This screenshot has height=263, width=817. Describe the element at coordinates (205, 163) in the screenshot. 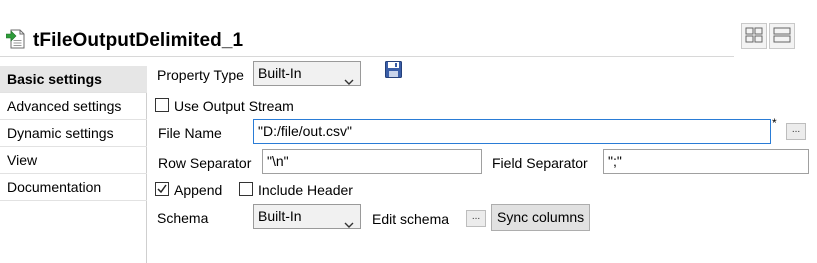

I see `row-separator-label: Row Separator` at that location.